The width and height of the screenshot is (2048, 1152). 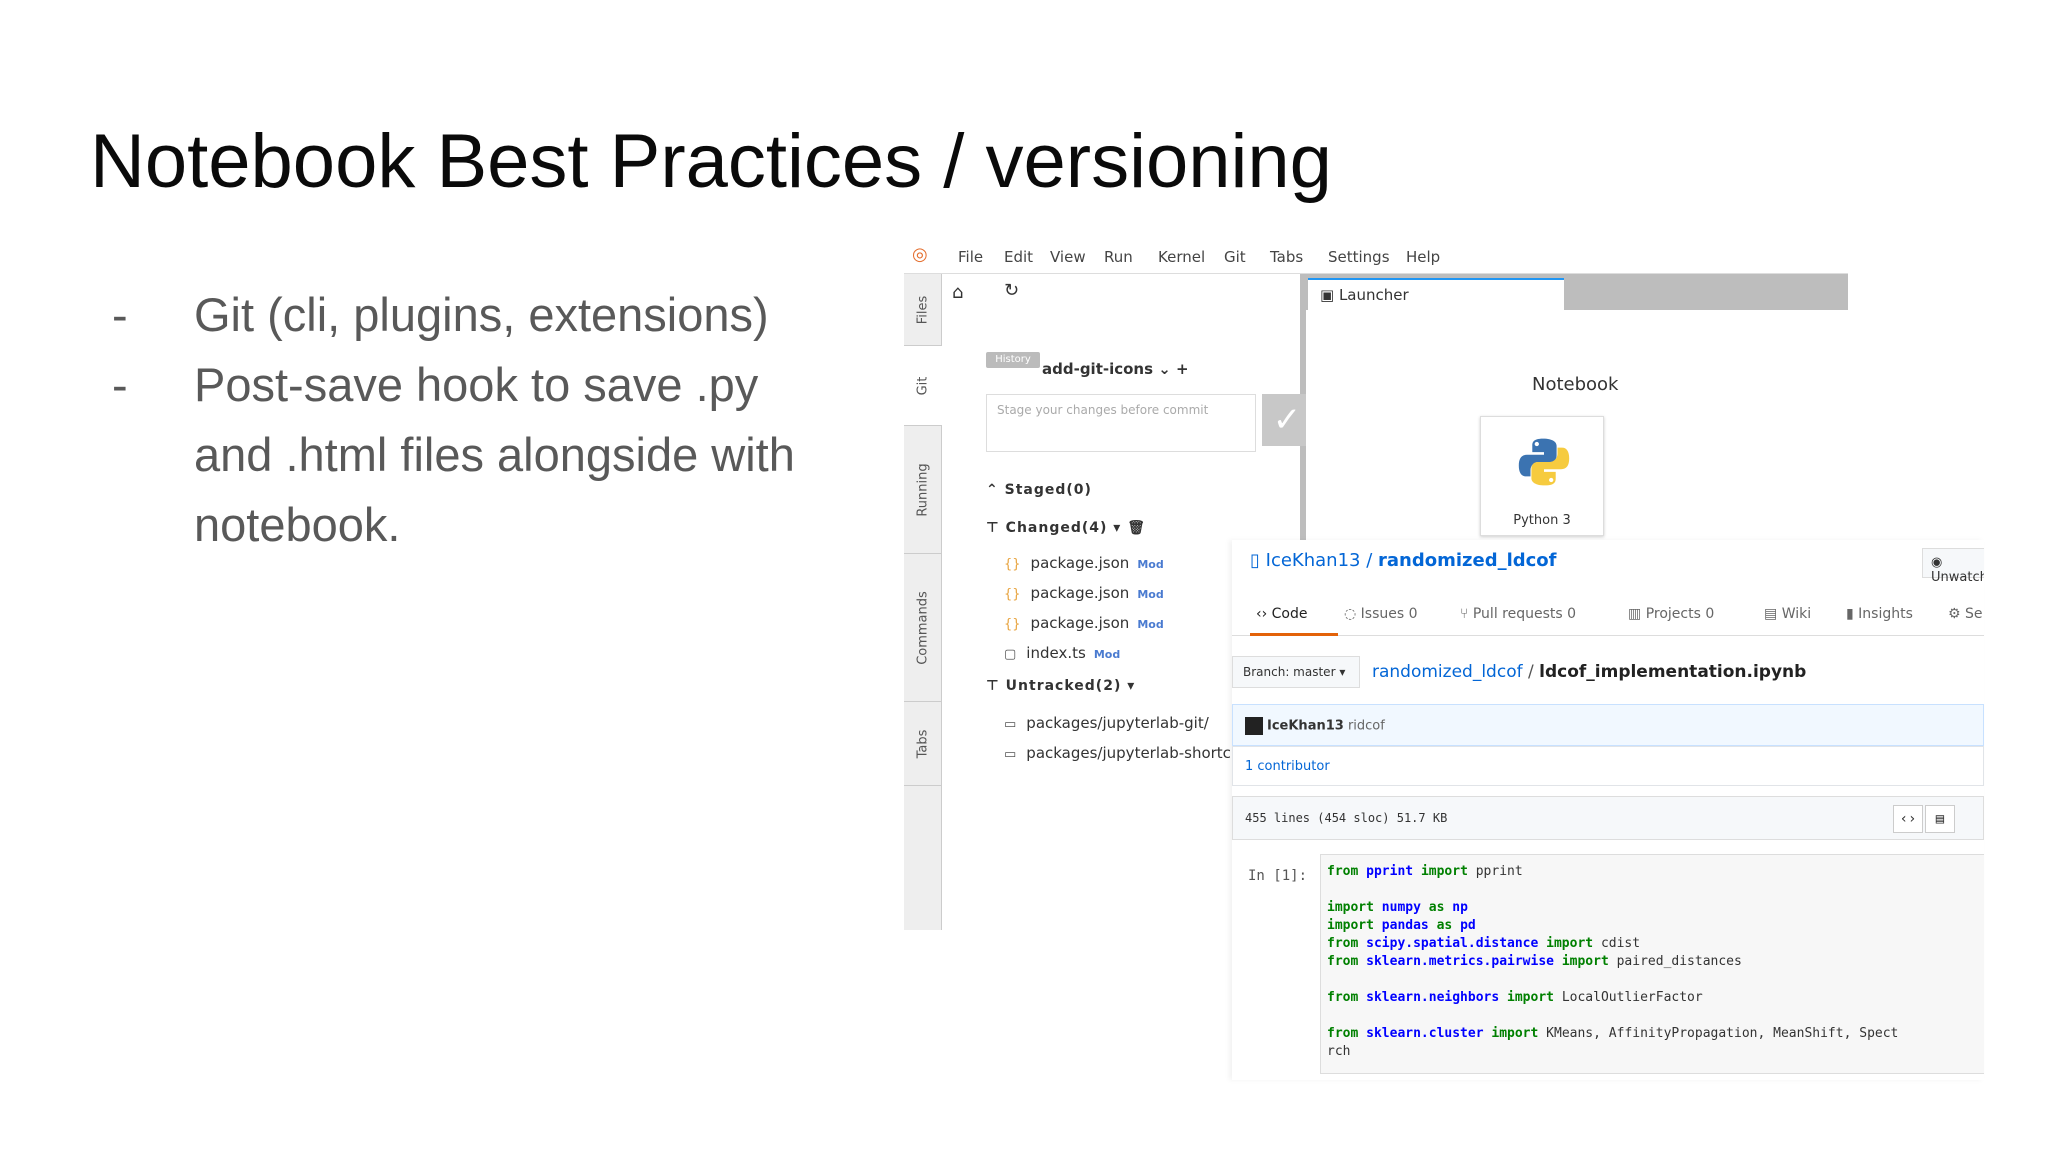 I want to click on commit-message: ridcof, so click(x=1366, y=726).